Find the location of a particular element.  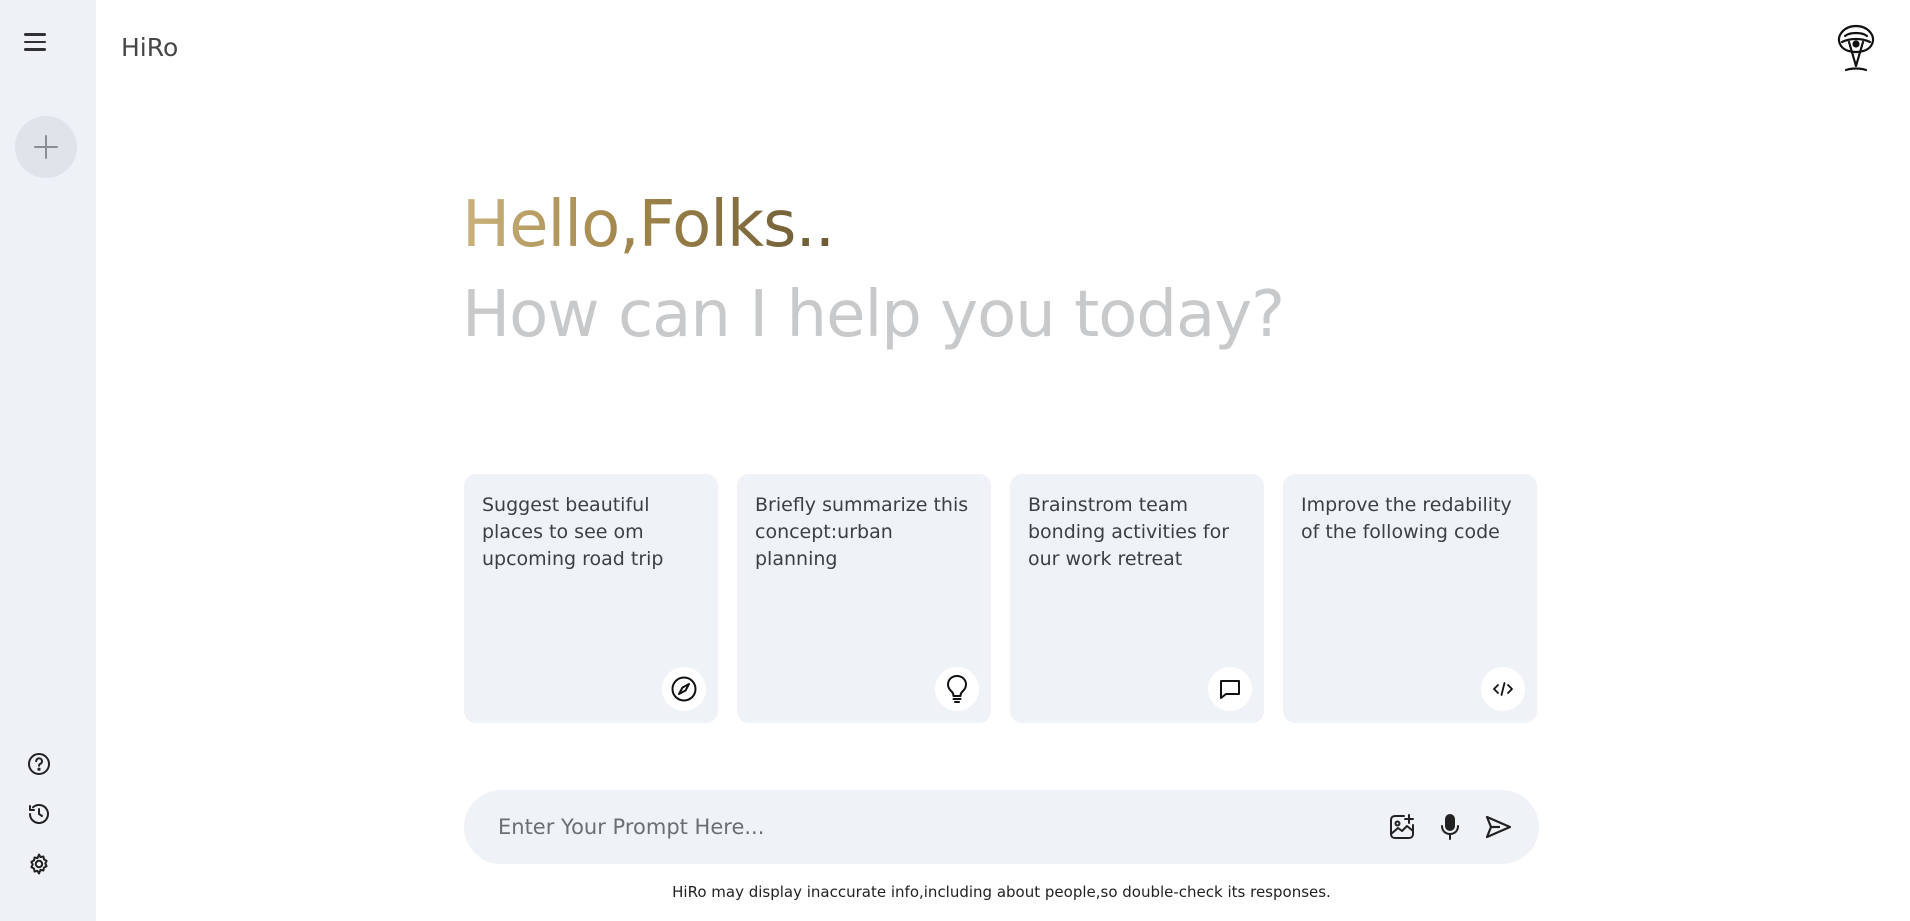

code-icon is located at coordinates (1503, 689).